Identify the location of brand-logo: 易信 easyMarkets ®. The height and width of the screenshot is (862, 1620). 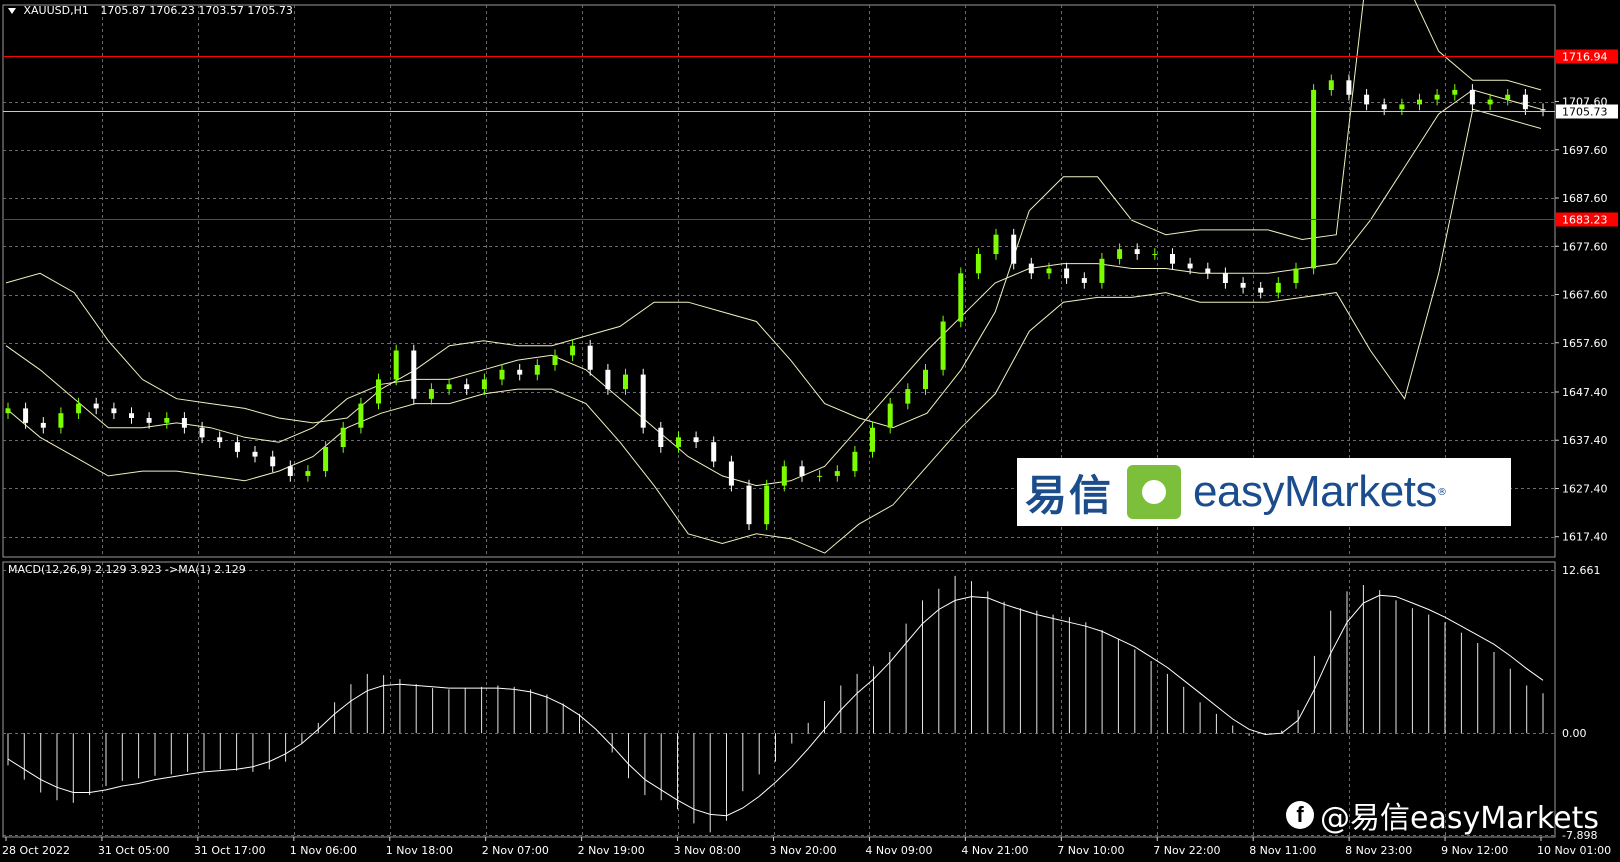
(1264, 492).